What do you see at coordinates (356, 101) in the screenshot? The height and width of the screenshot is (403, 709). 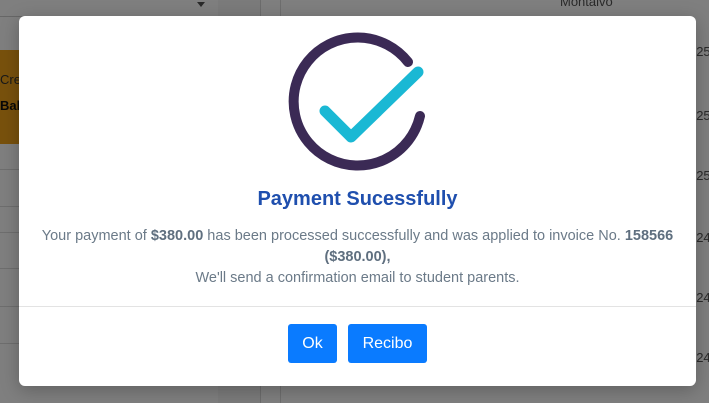 I see `check-circle-icon` at bounding box center [356, 101].